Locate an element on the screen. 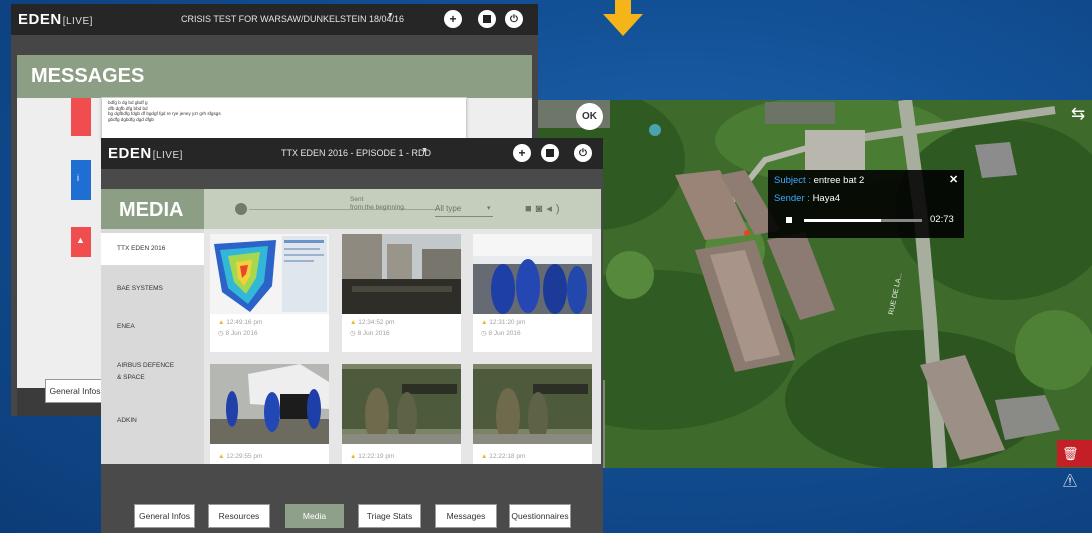 This screenshot has width=1092, height=533. tab-media: Media is located at coordinates (314, 516).